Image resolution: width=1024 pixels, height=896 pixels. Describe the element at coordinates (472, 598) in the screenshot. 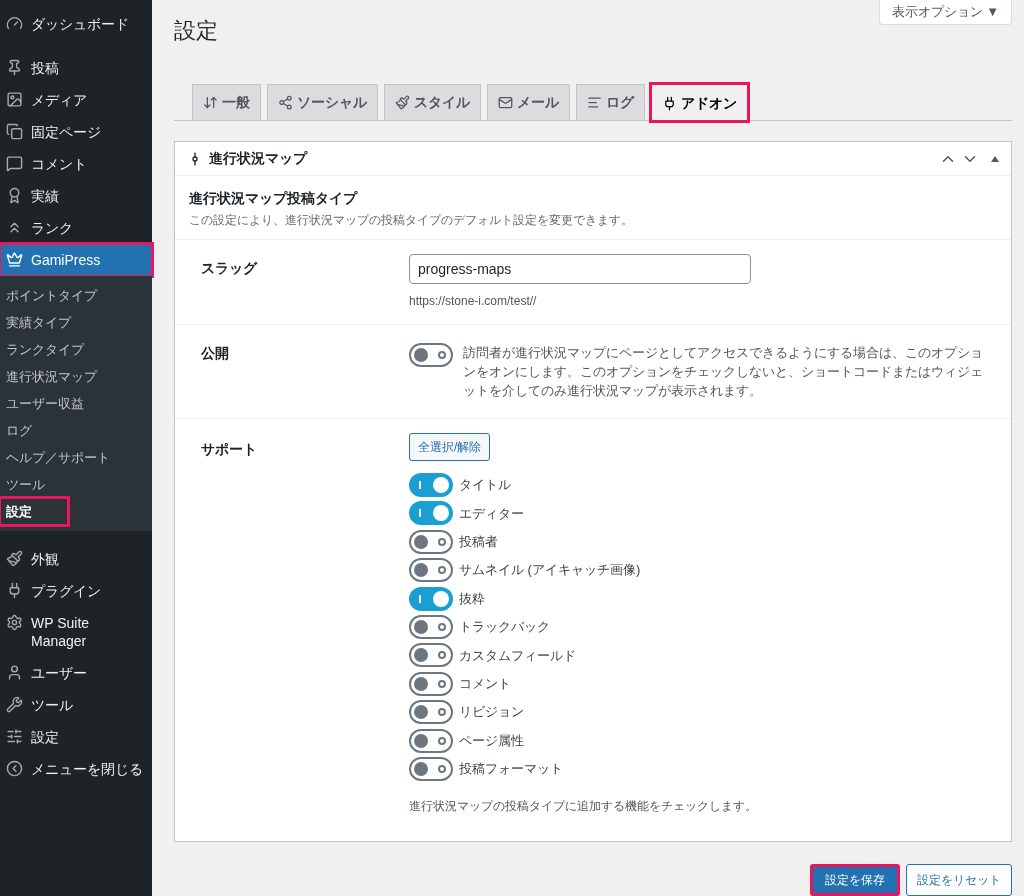

I see `support-label: 抜粋` at that location.